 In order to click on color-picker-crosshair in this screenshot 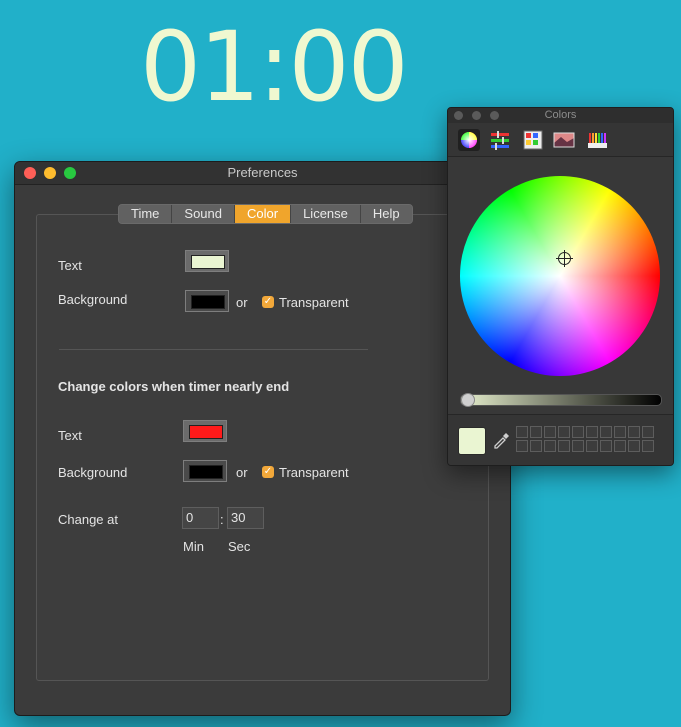, I will do `click(564, 258)`.